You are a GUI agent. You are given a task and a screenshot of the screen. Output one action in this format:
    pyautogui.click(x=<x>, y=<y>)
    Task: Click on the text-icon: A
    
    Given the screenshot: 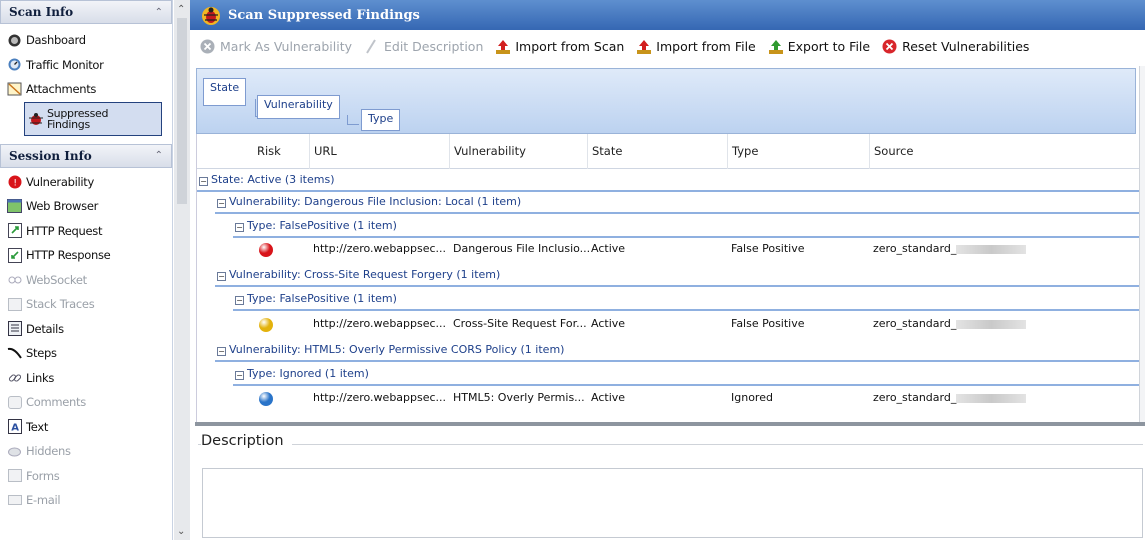 What is the action you would take?
    pyautogui.click(x=14, y=427)
    